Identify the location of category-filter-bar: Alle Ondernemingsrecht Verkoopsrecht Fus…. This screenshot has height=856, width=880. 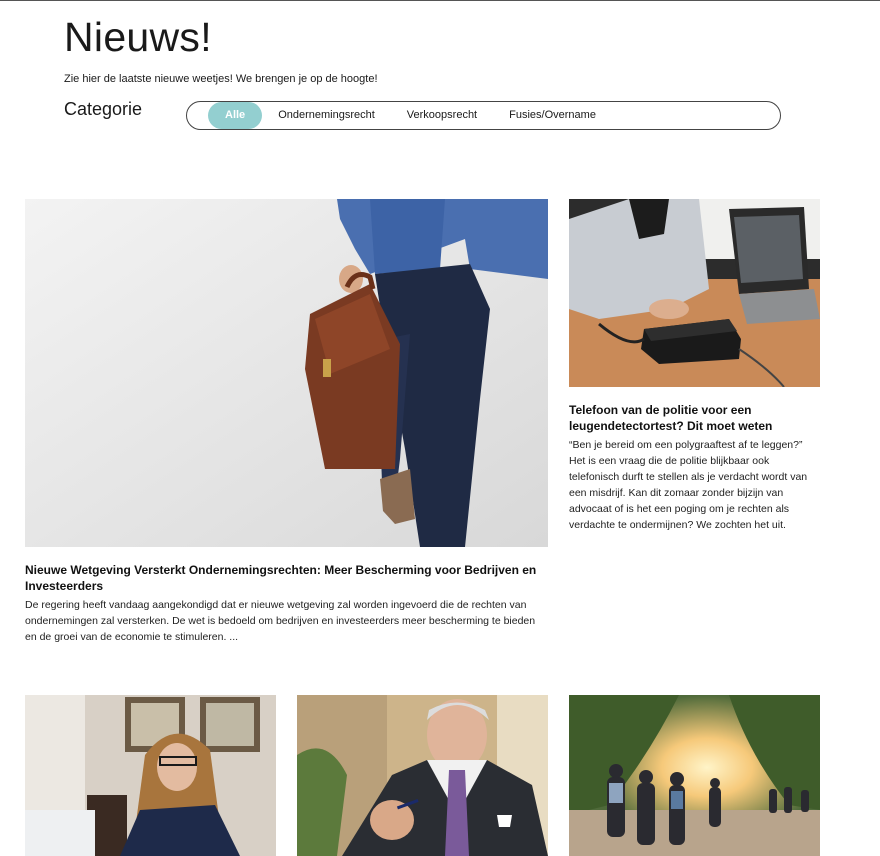
(483, 115).